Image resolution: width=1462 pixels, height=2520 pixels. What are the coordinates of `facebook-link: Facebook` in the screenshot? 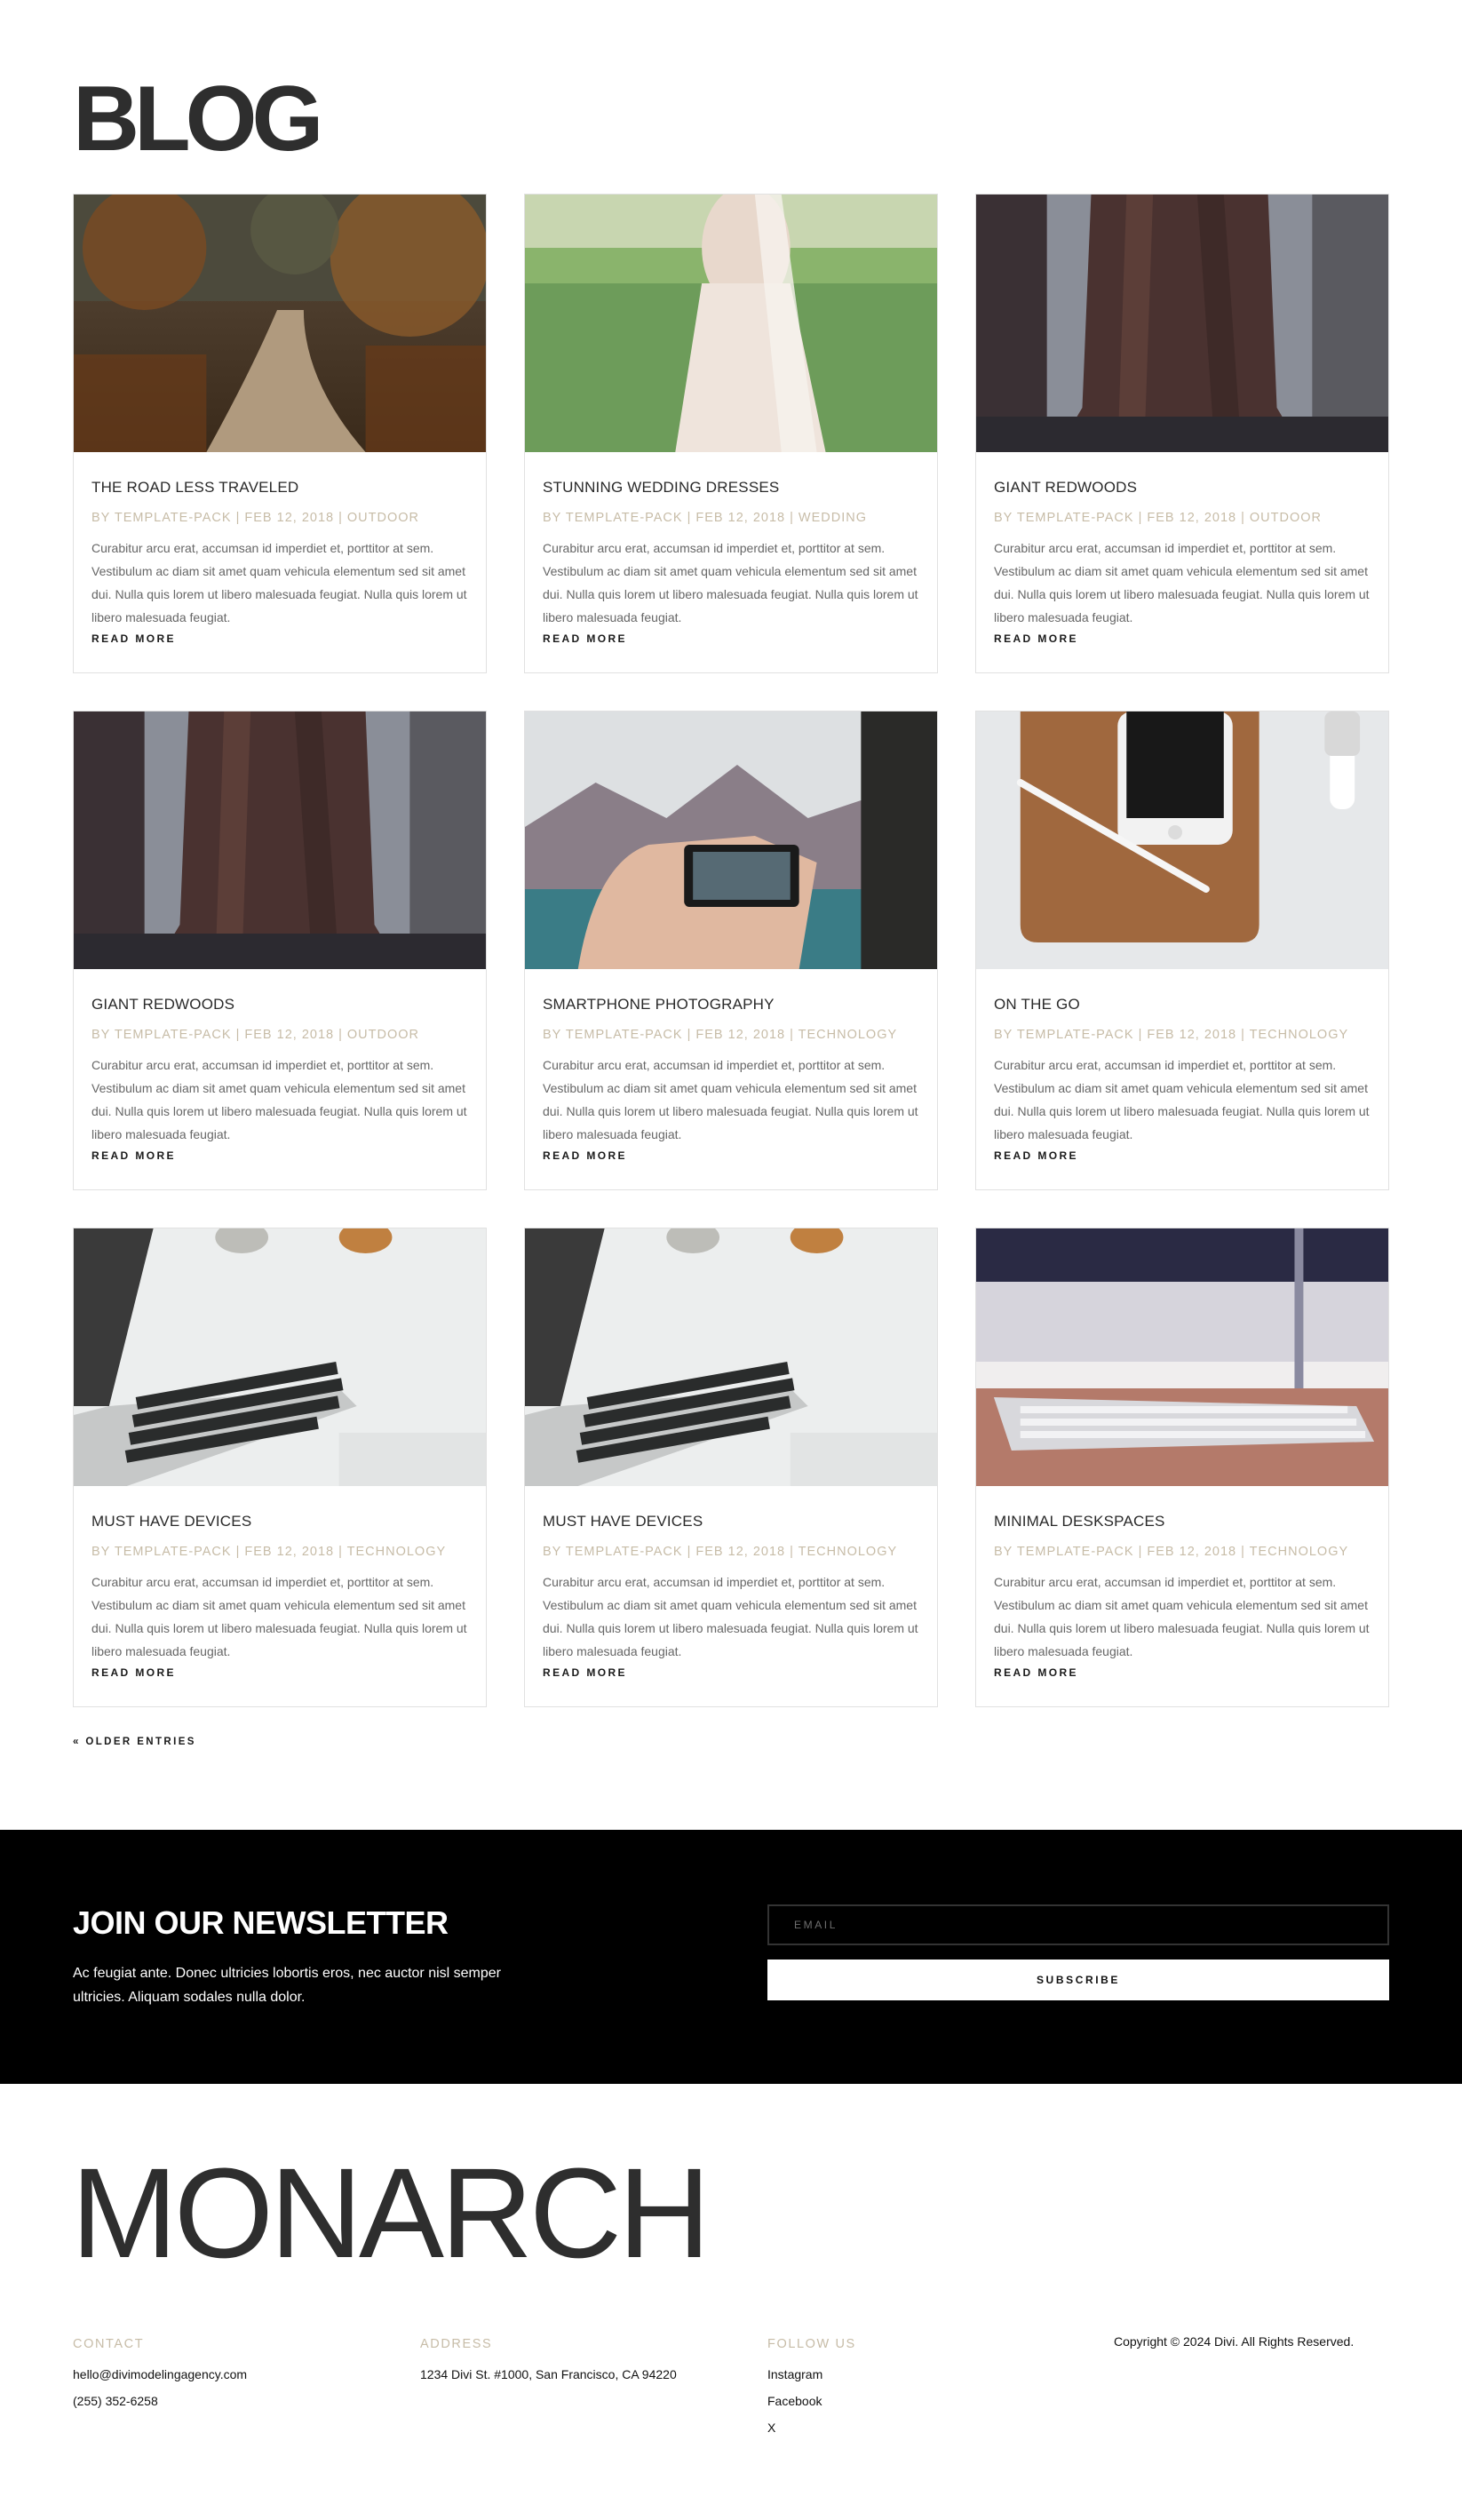 It's located at (811, 2401).